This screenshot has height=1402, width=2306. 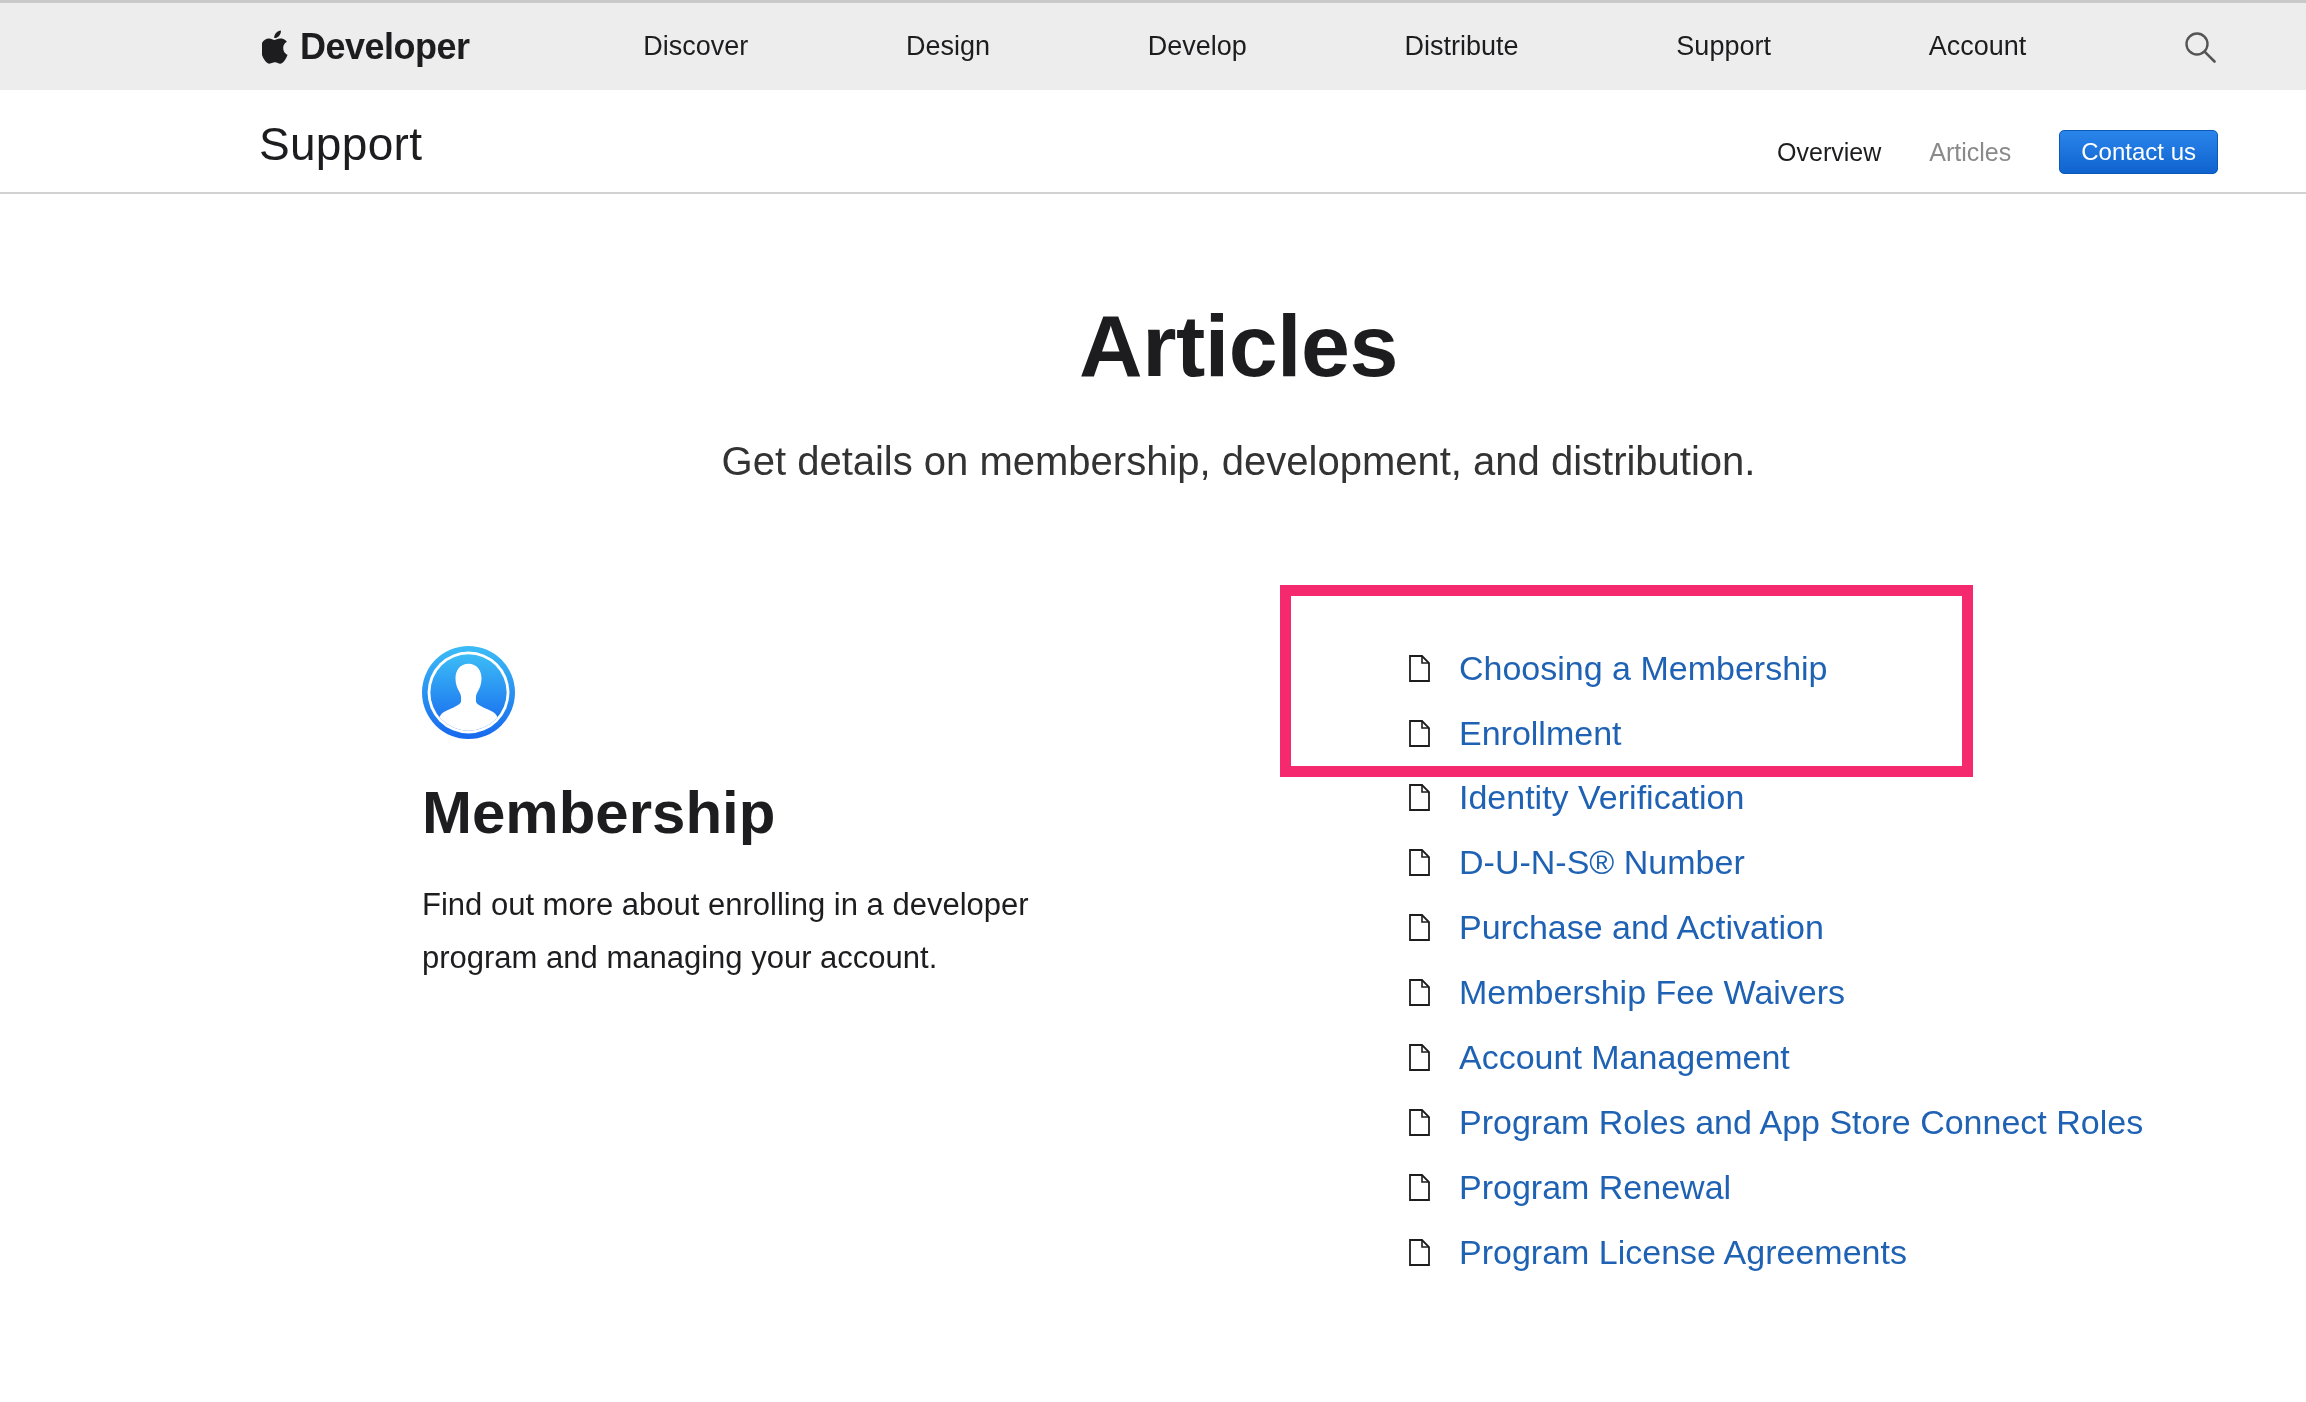 What do you see at coordinates (1238, 346) in the screenshot?
I see `page-title: Articles` at bounding box center [1238, 346].